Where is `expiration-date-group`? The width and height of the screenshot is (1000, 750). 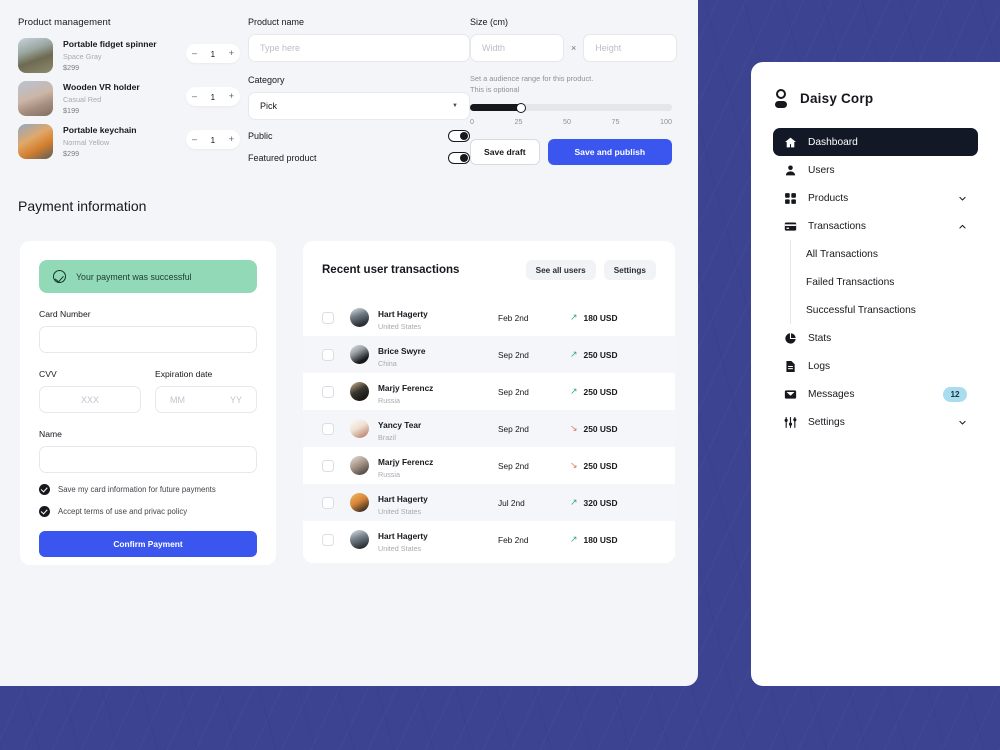 expiration-date-group is located at coordinates (206, 399).